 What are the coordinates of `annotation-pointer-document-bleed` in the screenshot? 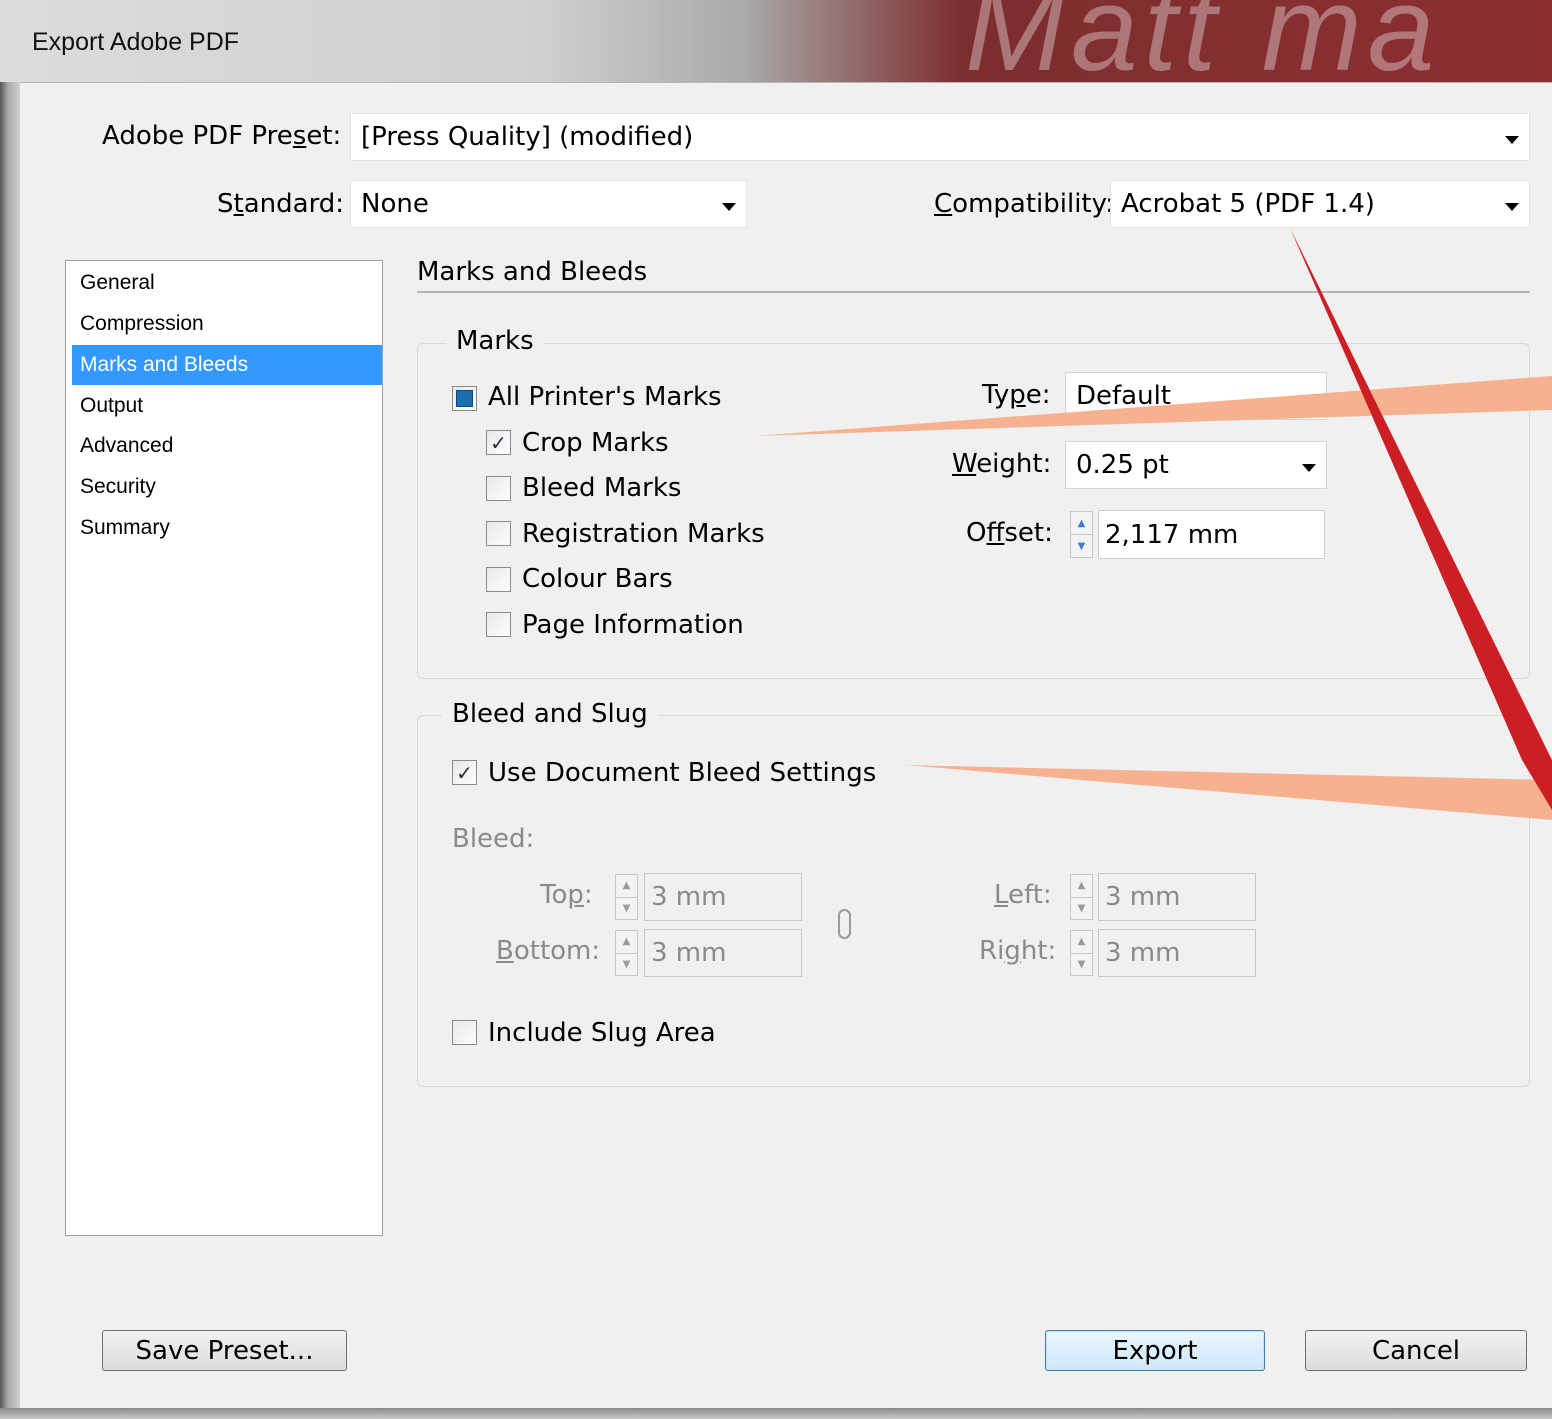 It's located at (1228, 792).